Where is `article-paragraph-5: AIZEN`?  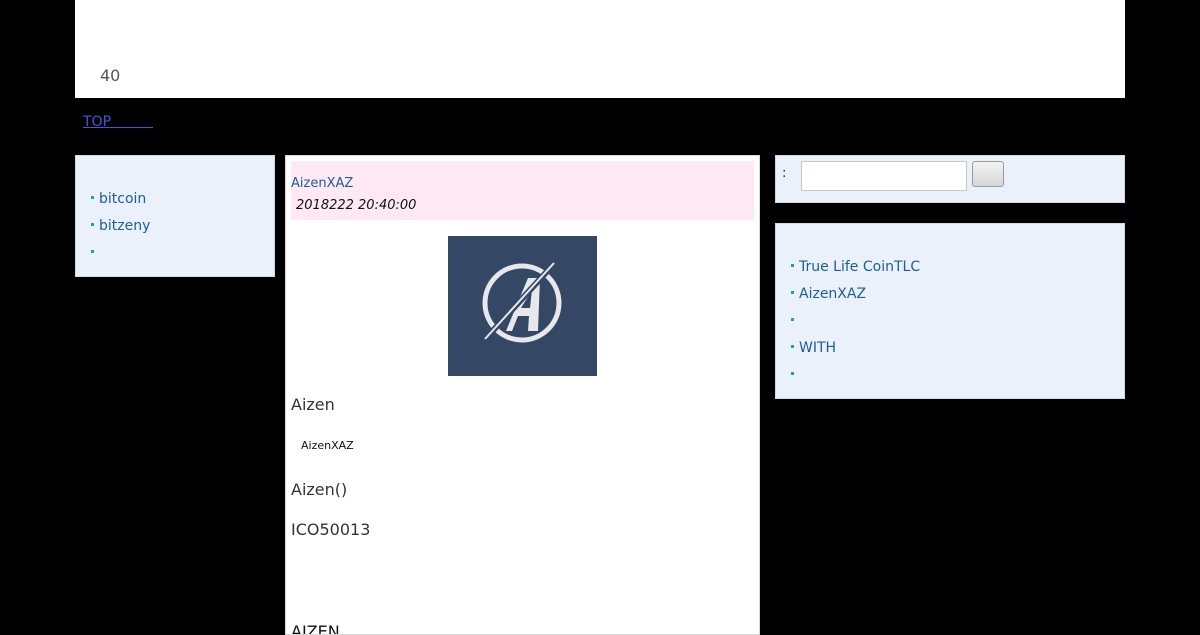 article-paragraph-5: AIZEN is located at coordinates (315, 628).